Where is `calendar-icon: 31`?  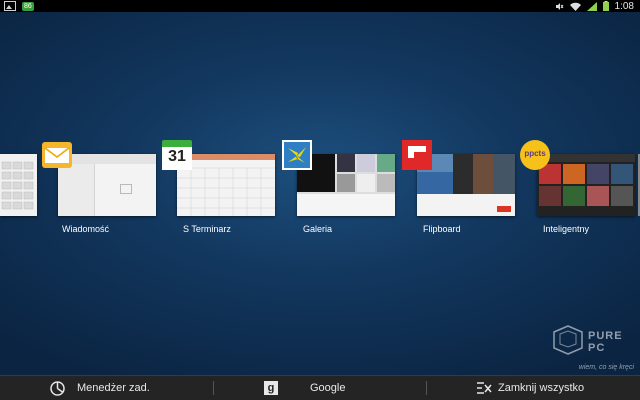
calendar-icon: 31 is located at coordinates (177, 155).